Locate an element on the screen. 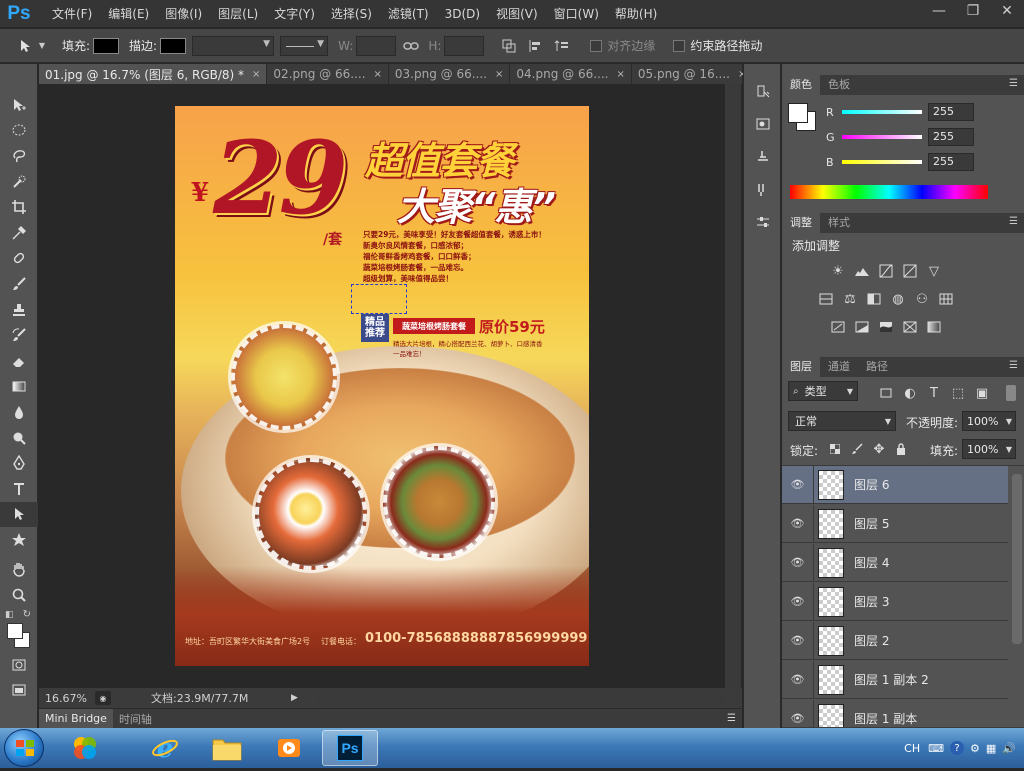  green-track is located at coordinates (882, 137).